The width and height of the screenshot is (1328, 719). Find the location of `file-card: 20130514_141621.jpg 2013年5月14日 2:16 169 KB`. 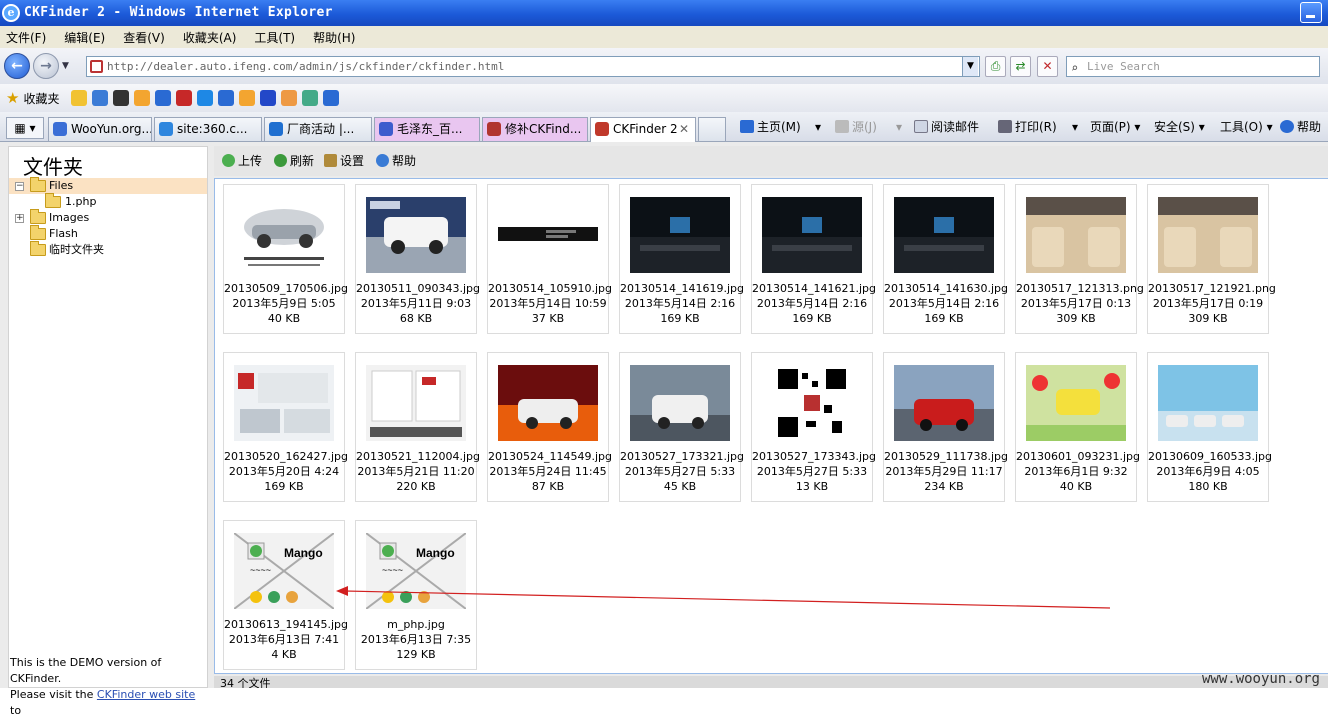

file-card: 20130514_141621.jpg 2013年5月14日 2:16 169 KB is located at coordinates (813, 259).